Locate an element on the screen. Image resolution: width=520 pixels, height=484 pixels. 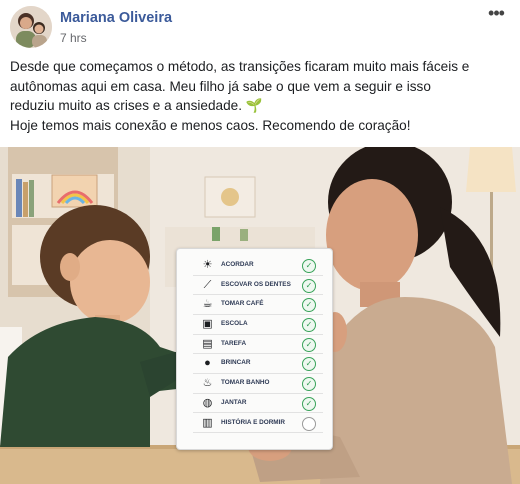
routine-task-row: ▥ HISTÓRIA E DORMIR is located at coordinates (258, 424).